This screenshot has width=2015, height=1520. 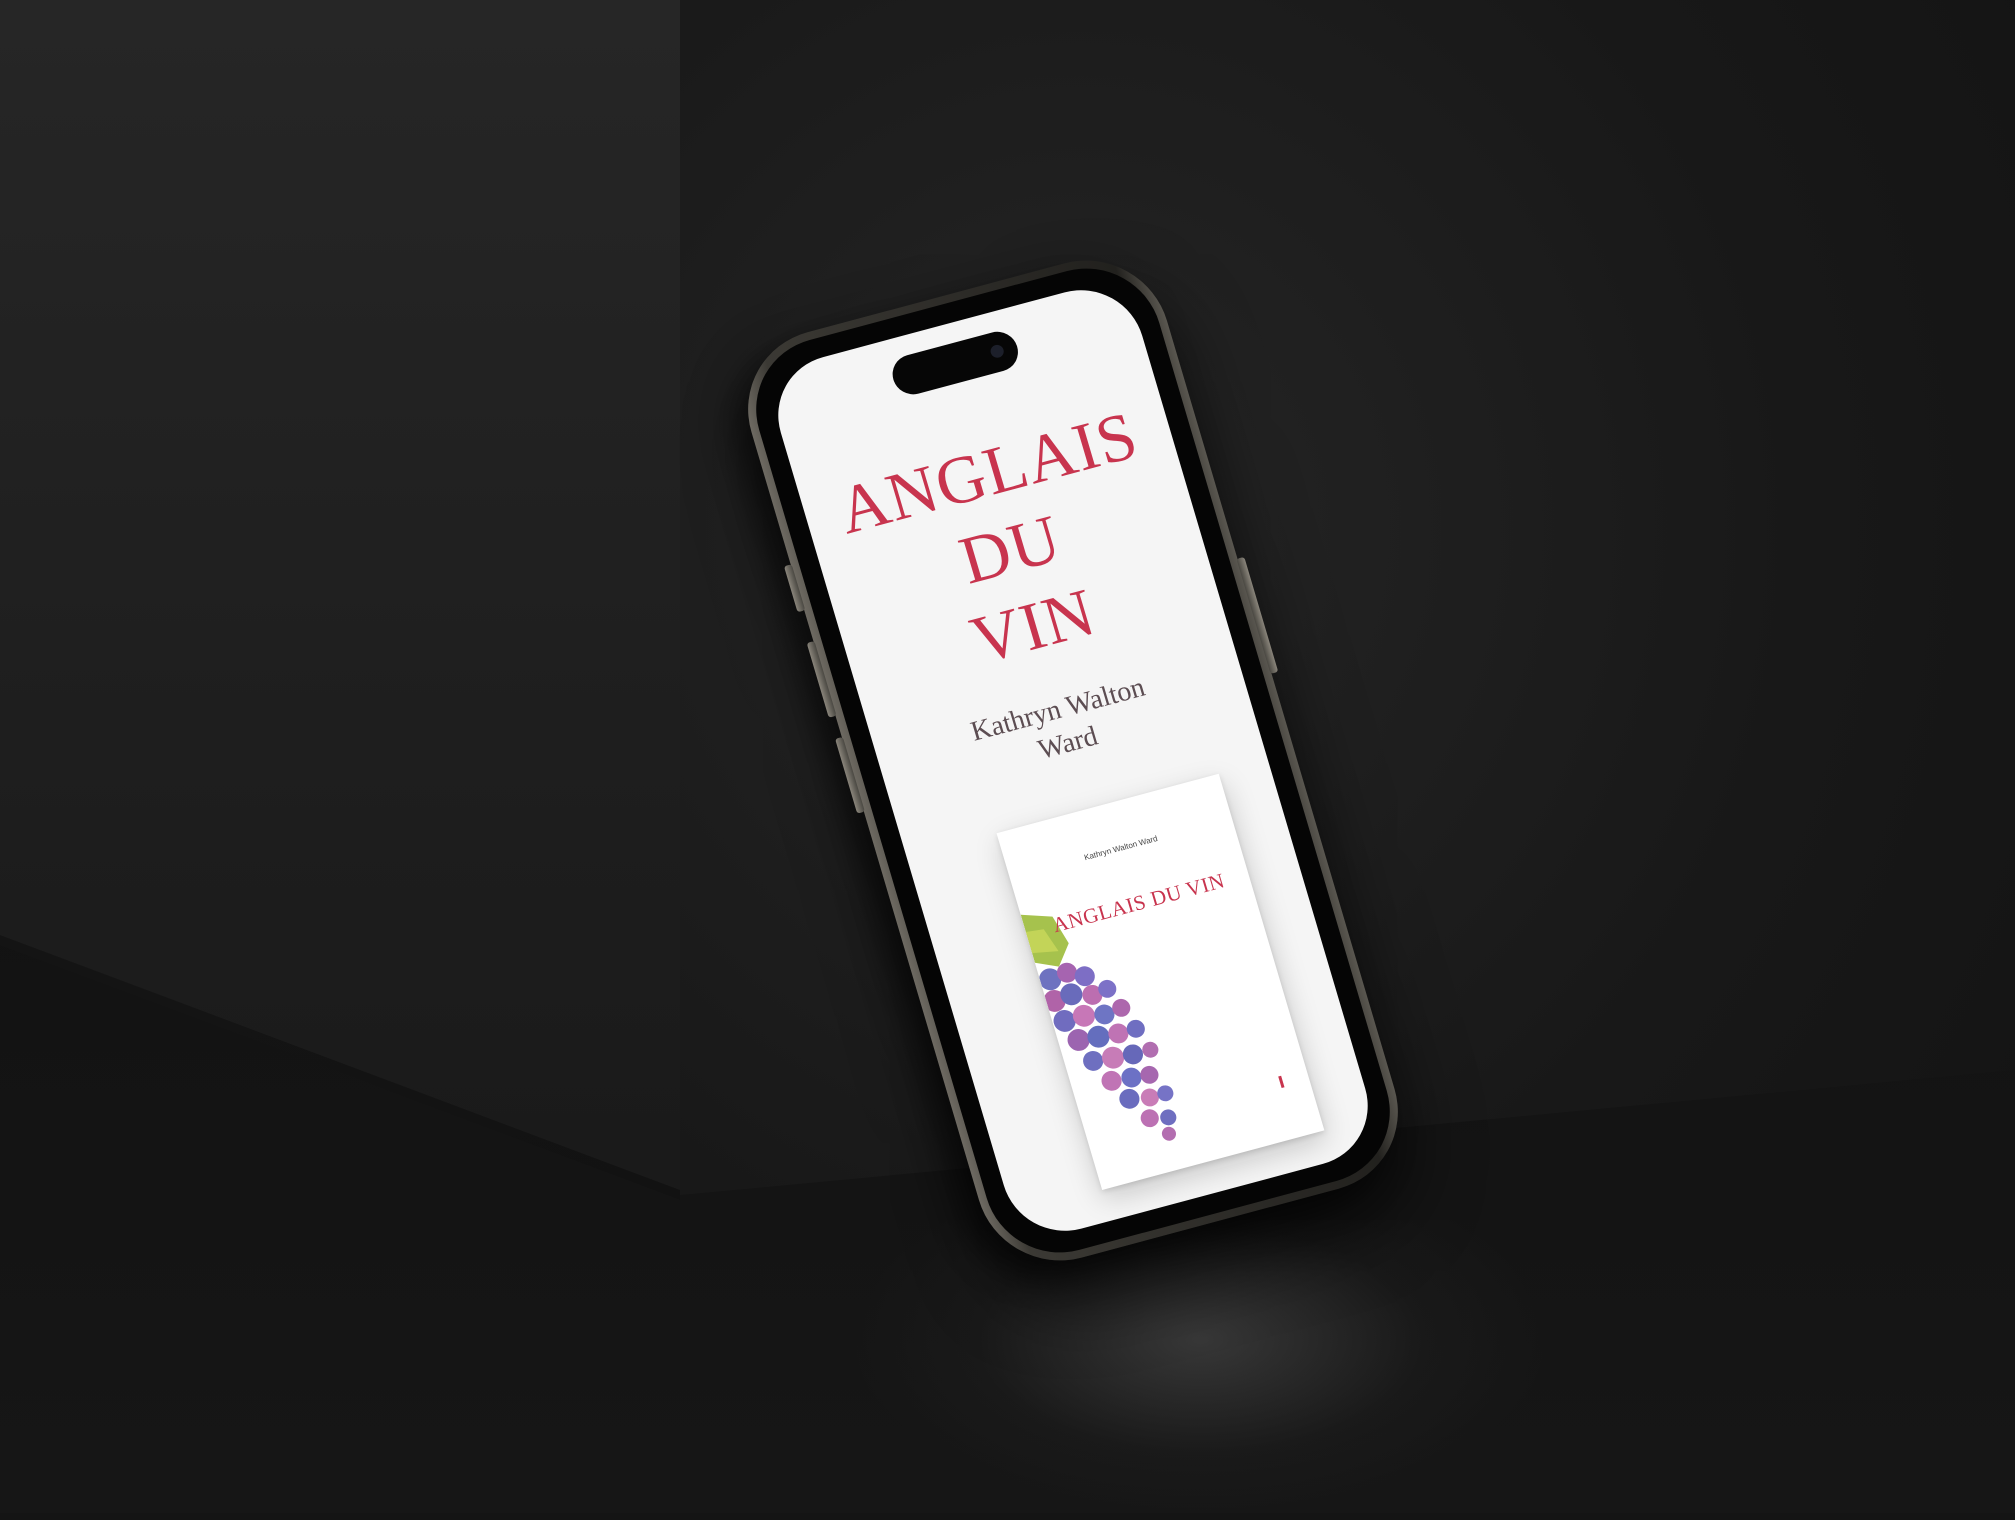 What do you see at coordinates (1200, 1370) in the screenshot?
I see `floor-reflection` at bounding box center [1200, 1370].